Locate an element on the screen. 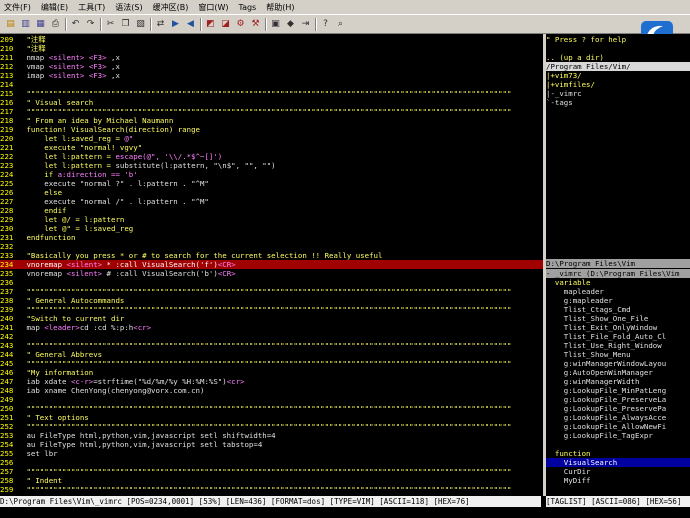 Image resolution: width=690 pixels, height=518 pixels. copy-icon: ❐ is located at coordinates (125, 24).